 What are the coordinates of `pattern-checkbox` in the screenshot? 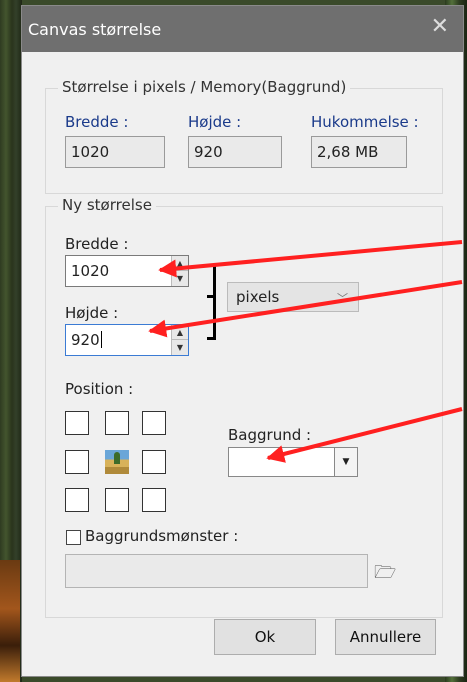 It's located at (73, 537).